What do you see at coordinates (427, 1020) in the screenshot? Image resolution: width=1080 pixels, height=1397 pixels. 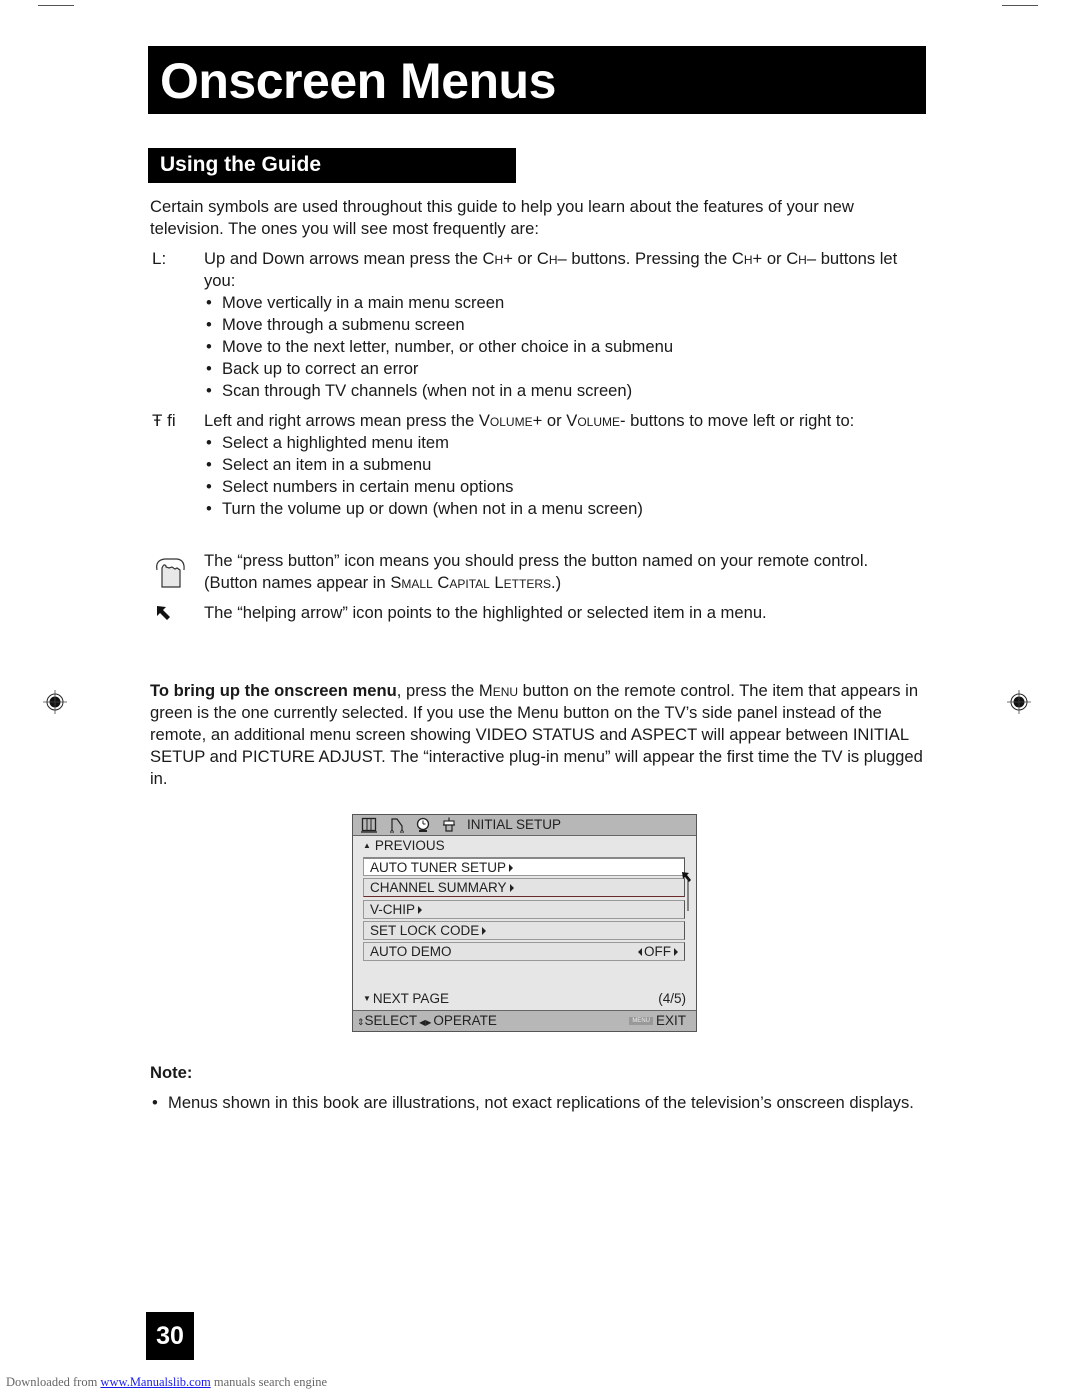 I see `footer-select-operate: ⇕SELECT ◀▶ OPERATE` at bounding box center [427, 1020].